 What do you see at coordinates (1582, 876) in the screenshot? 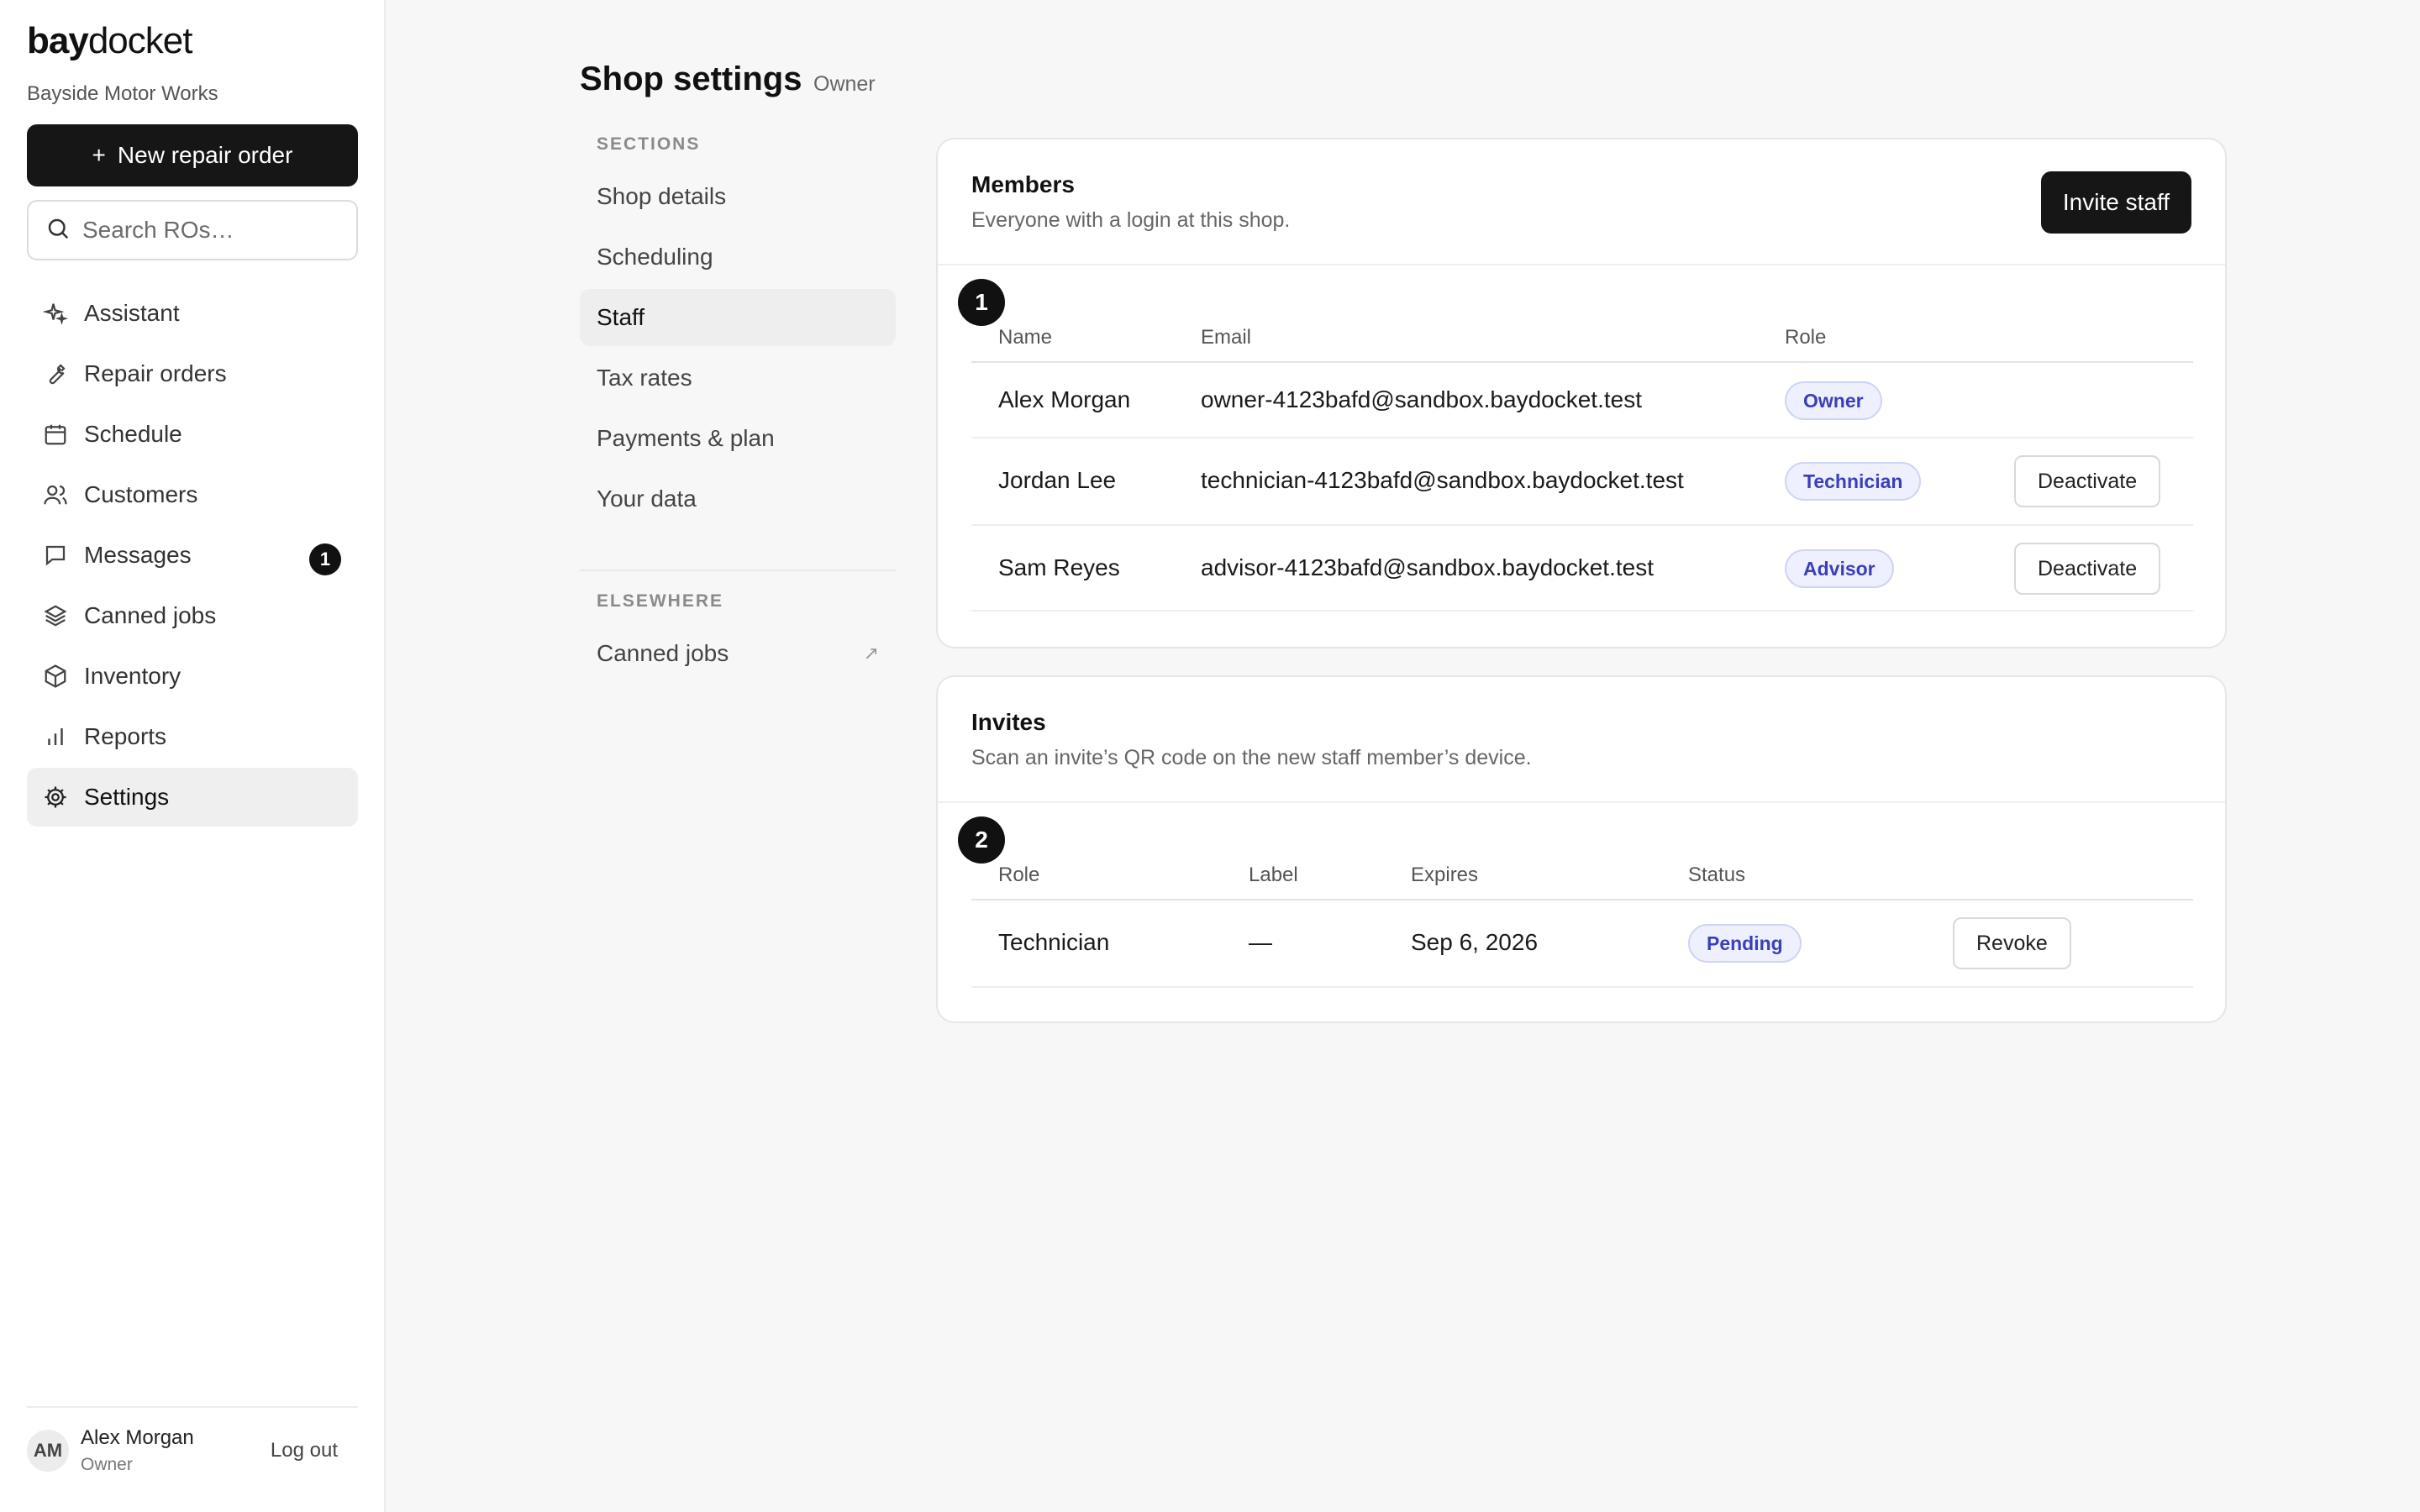
I see `invites-table-header: Role Label Expires Status` at bounding box center [1582, 876].